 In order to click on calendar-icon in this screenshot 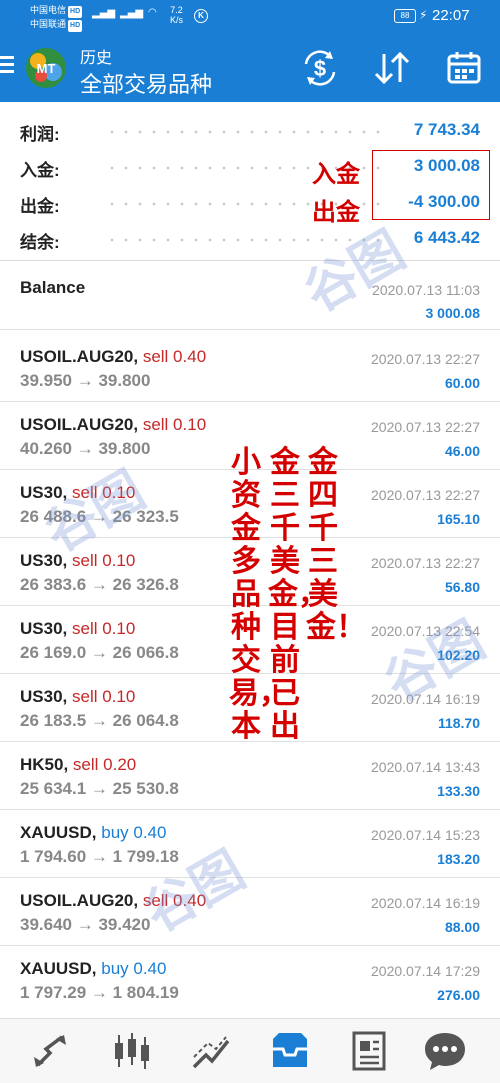, I will do `click(464, 68)`.